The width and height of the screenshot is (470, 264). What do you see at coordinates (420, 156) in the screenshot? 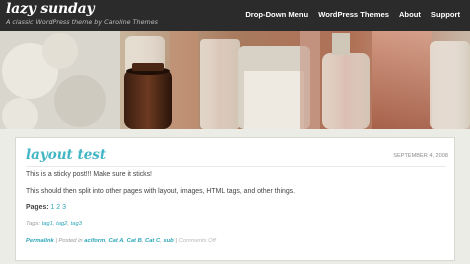
I see `post-date: SEPTEMBER 4, 2008` at bounding box center [420, 156].